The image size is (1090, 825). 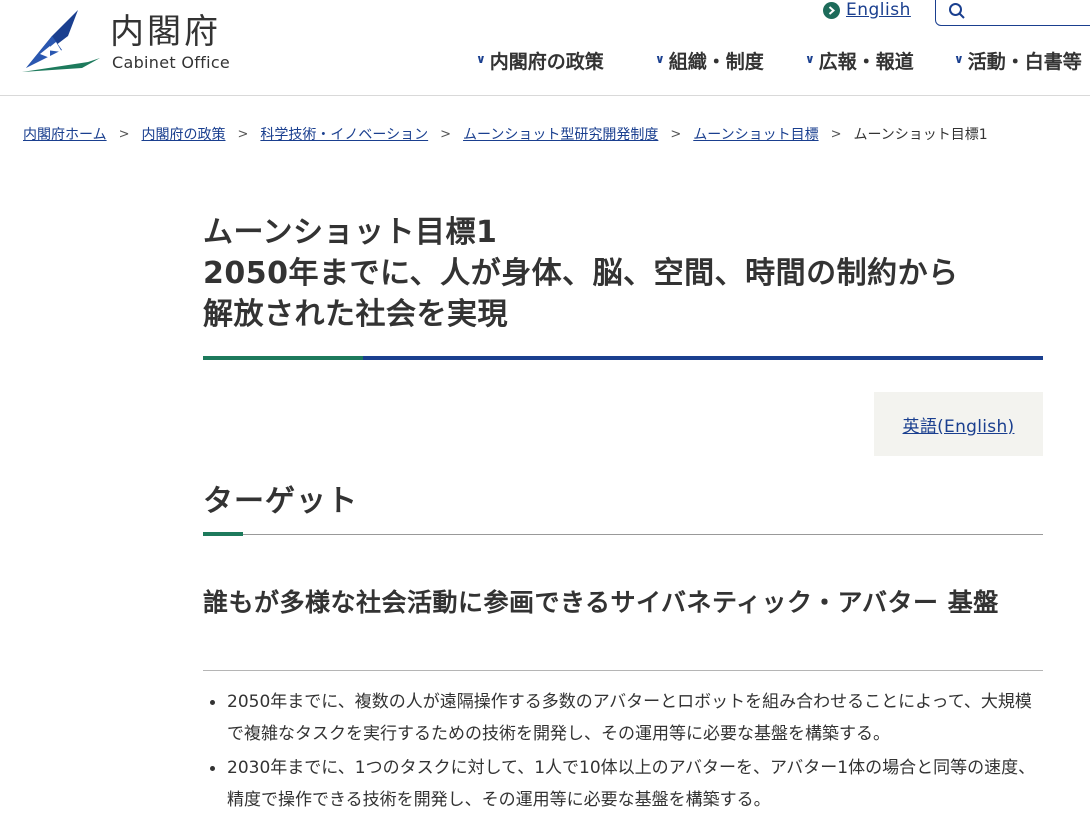 I want to click on nav-item-activities: ∨ 活動・白書等, so click(x=1018, y=60).